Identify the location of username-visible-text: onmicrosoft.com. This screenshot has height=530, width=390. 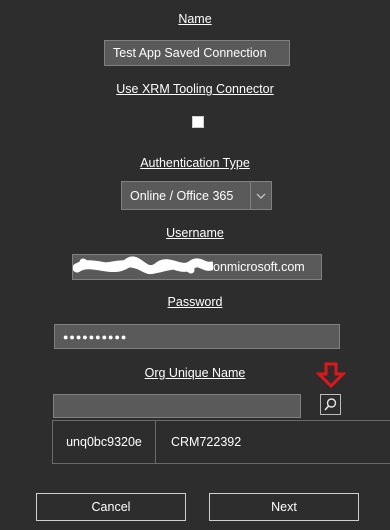
(259, 267).